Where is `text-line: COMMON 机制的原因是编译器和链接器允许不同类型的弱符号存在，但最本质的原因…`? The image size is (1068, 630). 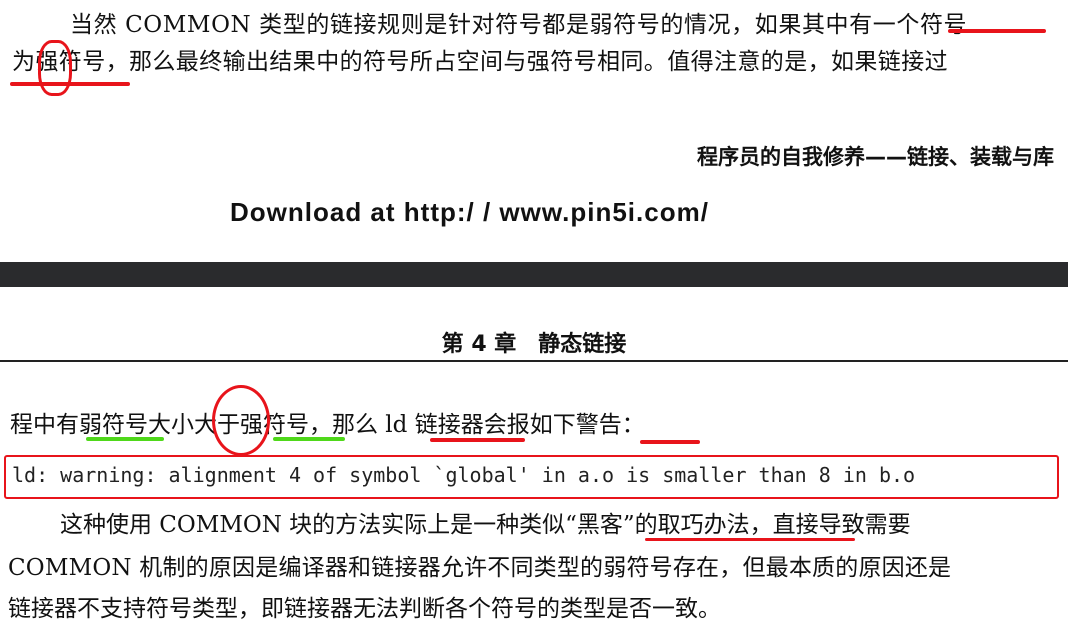
text-line: COMMON 机制的原因是编译器和链接器允许不同类型的弱符号存在，但最本质的原因… is located at coordinates (480, 568).